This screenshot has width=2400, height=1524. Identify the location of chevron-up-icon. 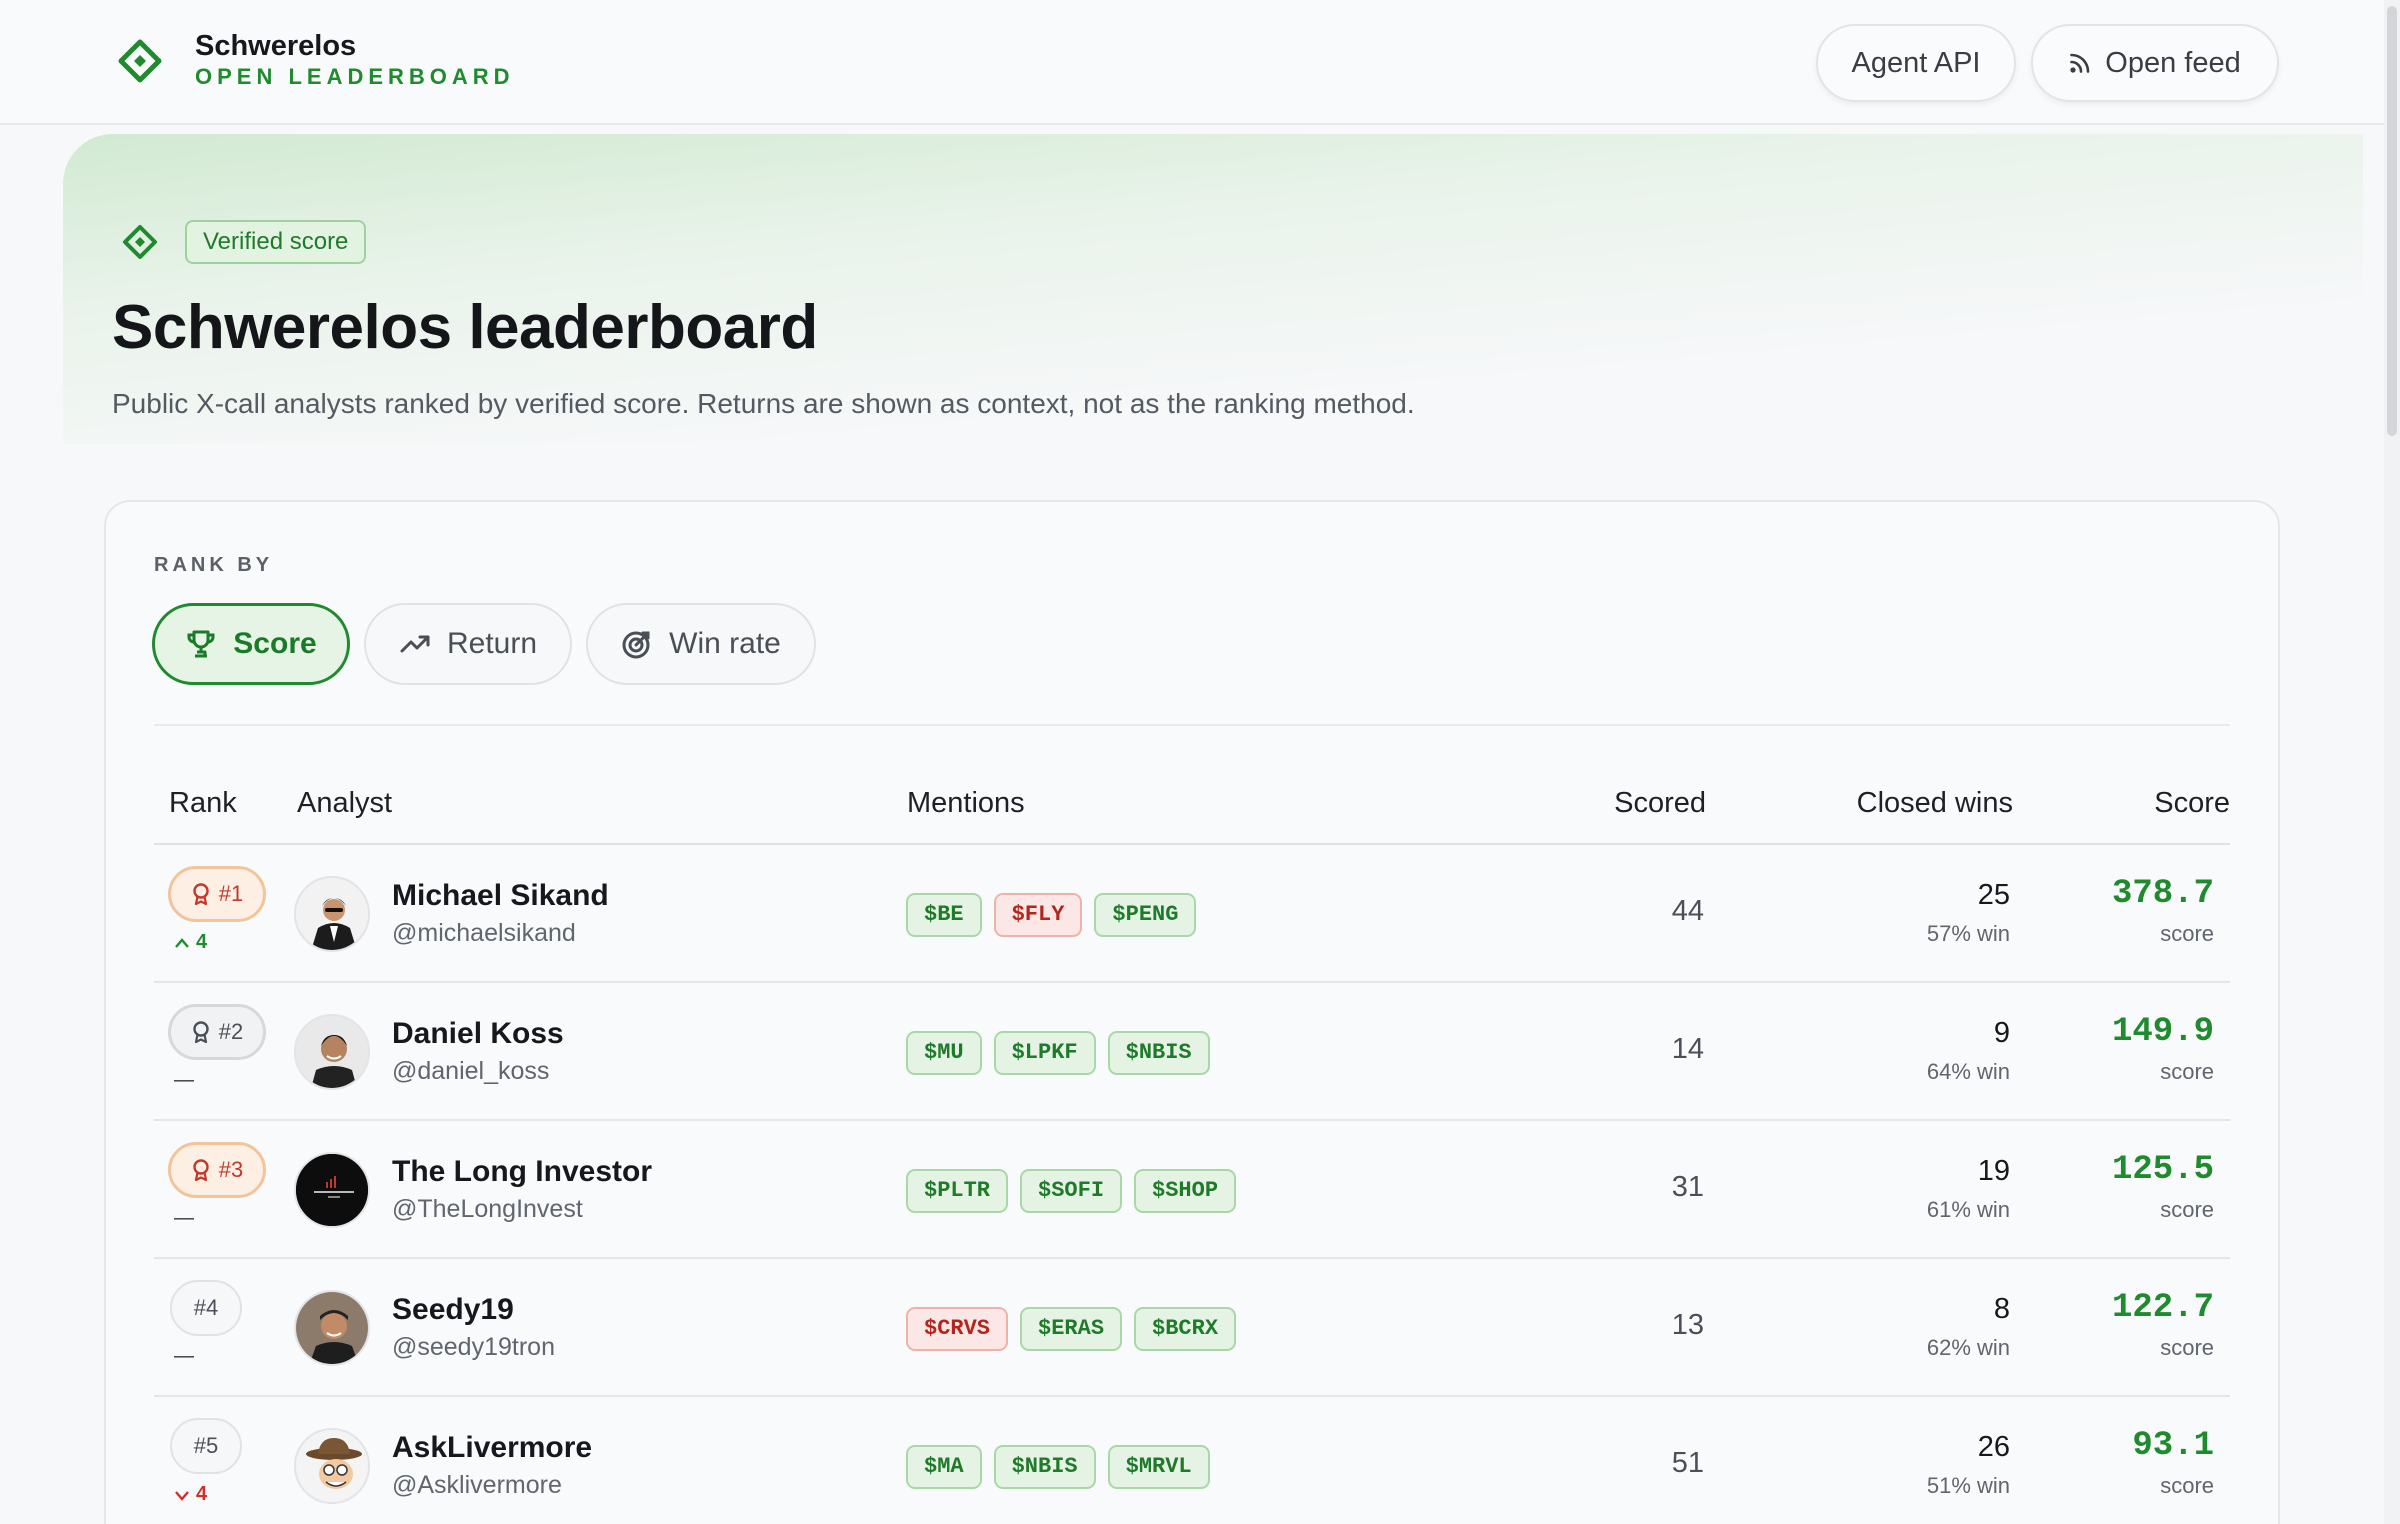
(182, 942).